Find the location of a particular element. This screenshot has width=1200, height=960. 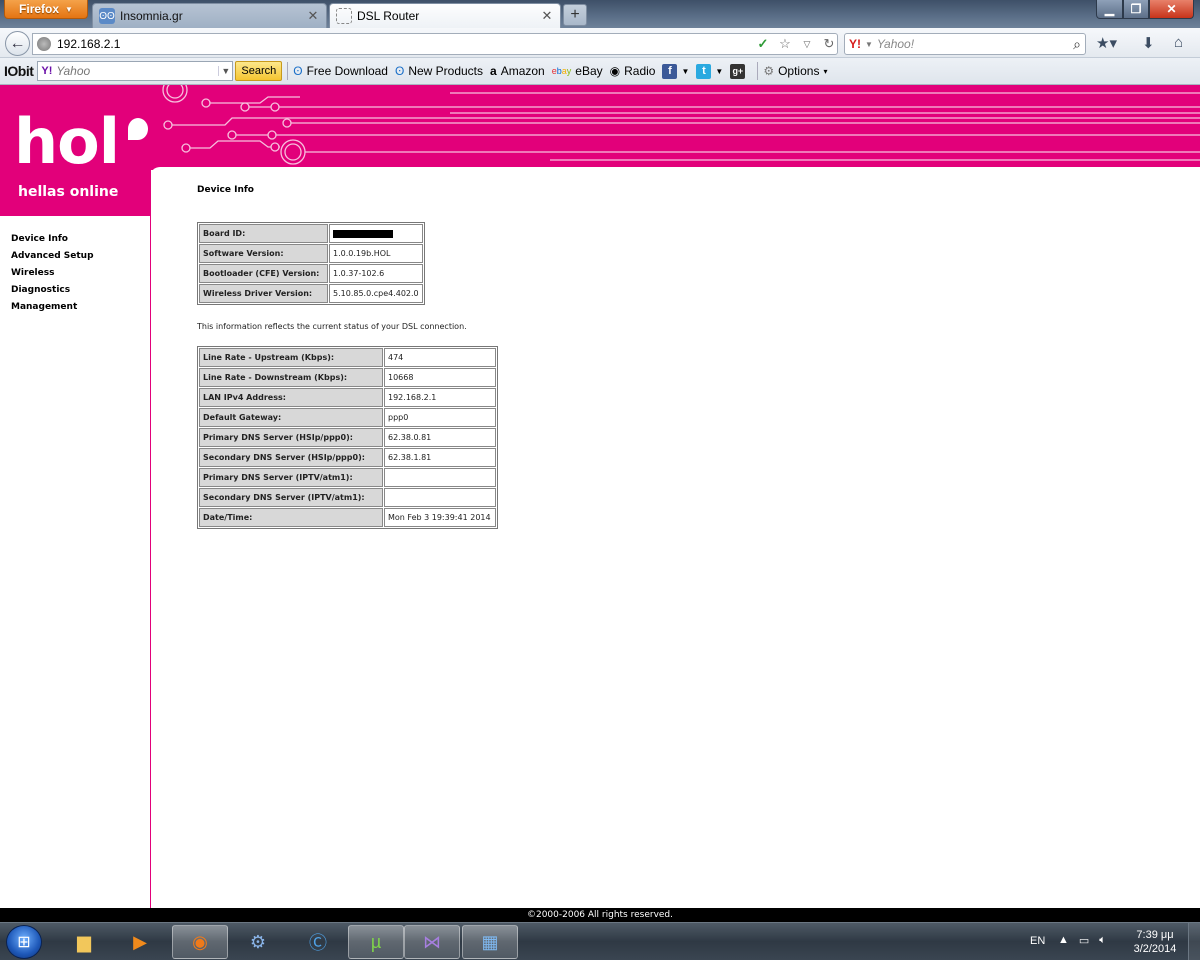

sidebar-item-device-info: Device Info is located at coordinates (52, 239).